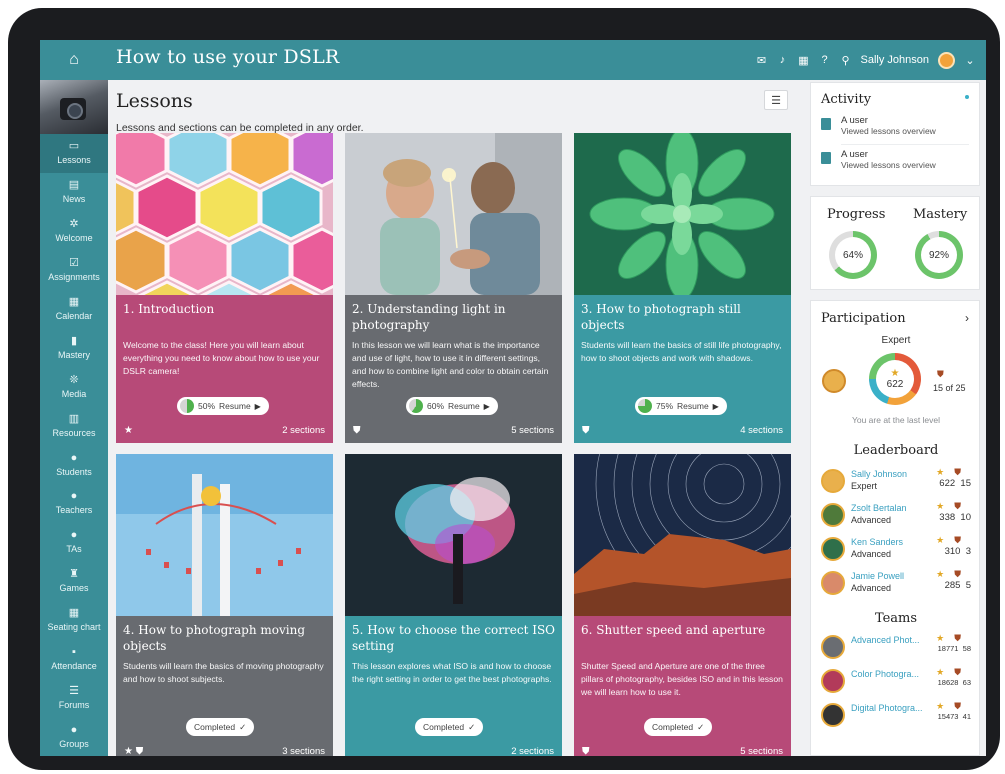  Describe the element at coordinates (879, 508) in the screenshot. I see `row-name: Zsolt Bertalan` at that location.